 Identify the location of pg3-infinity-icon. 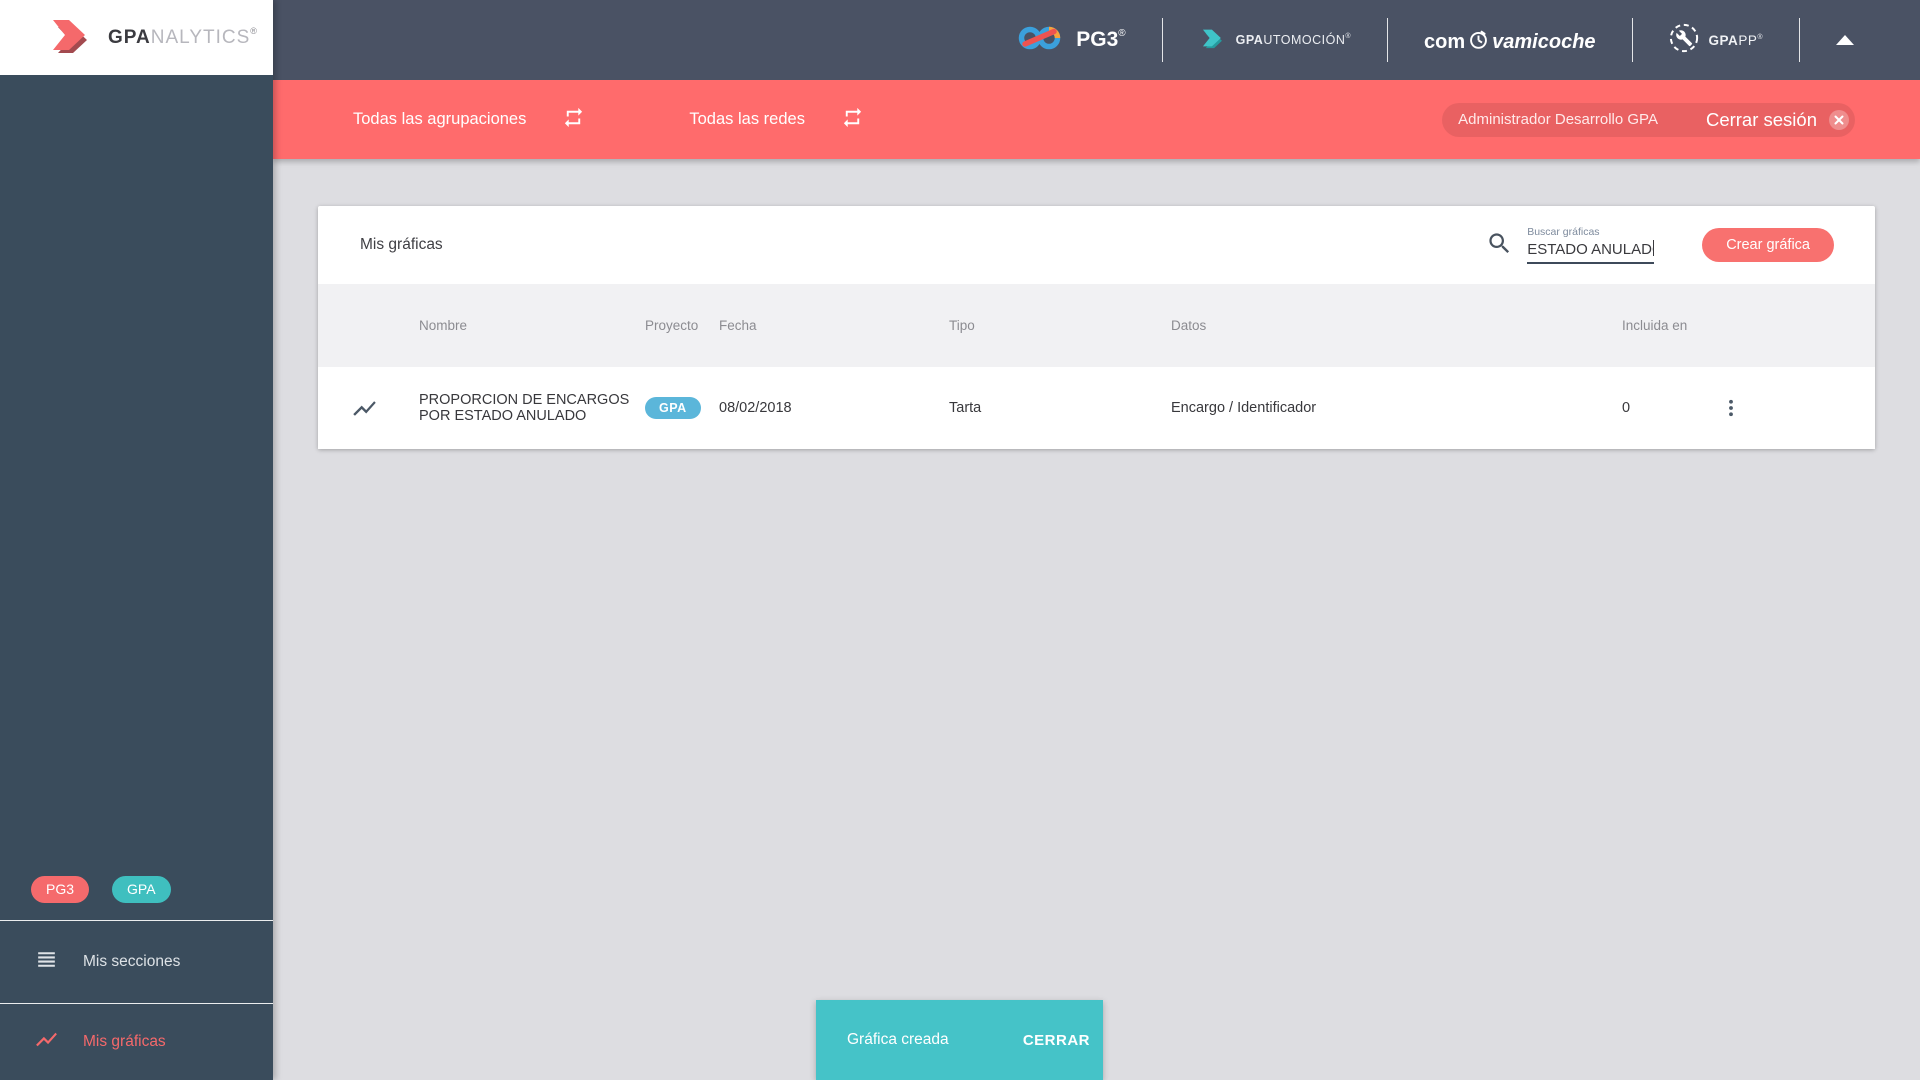
(1041, 40).